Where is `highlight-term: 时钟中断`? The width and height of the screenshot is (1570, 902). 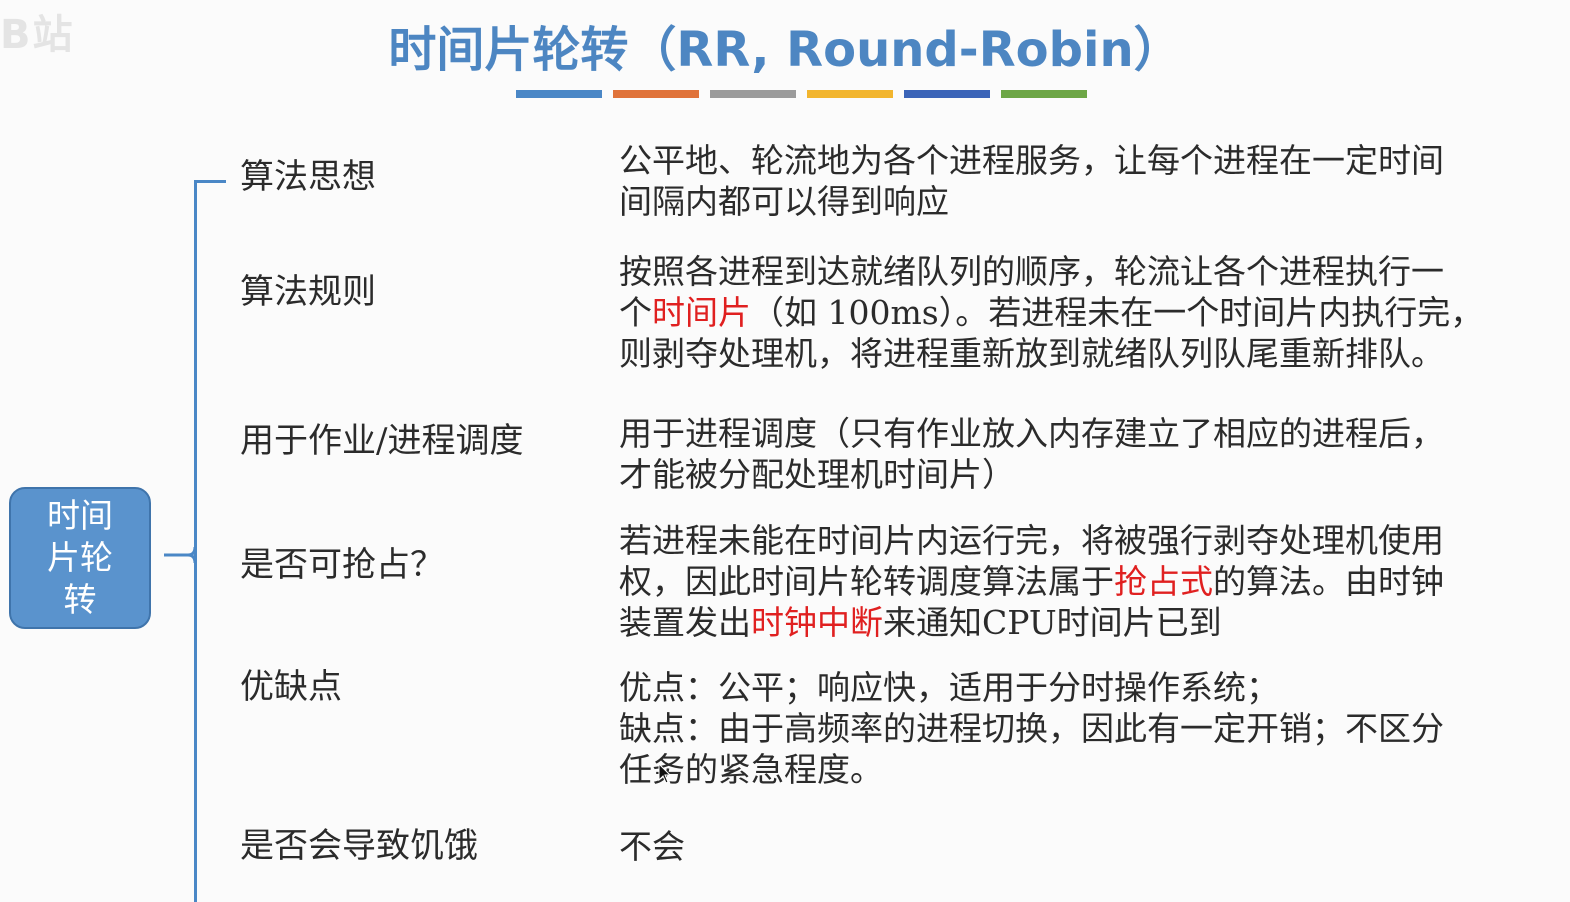
highlight-term: 时钟中断 is located at coordinates (817, 622).